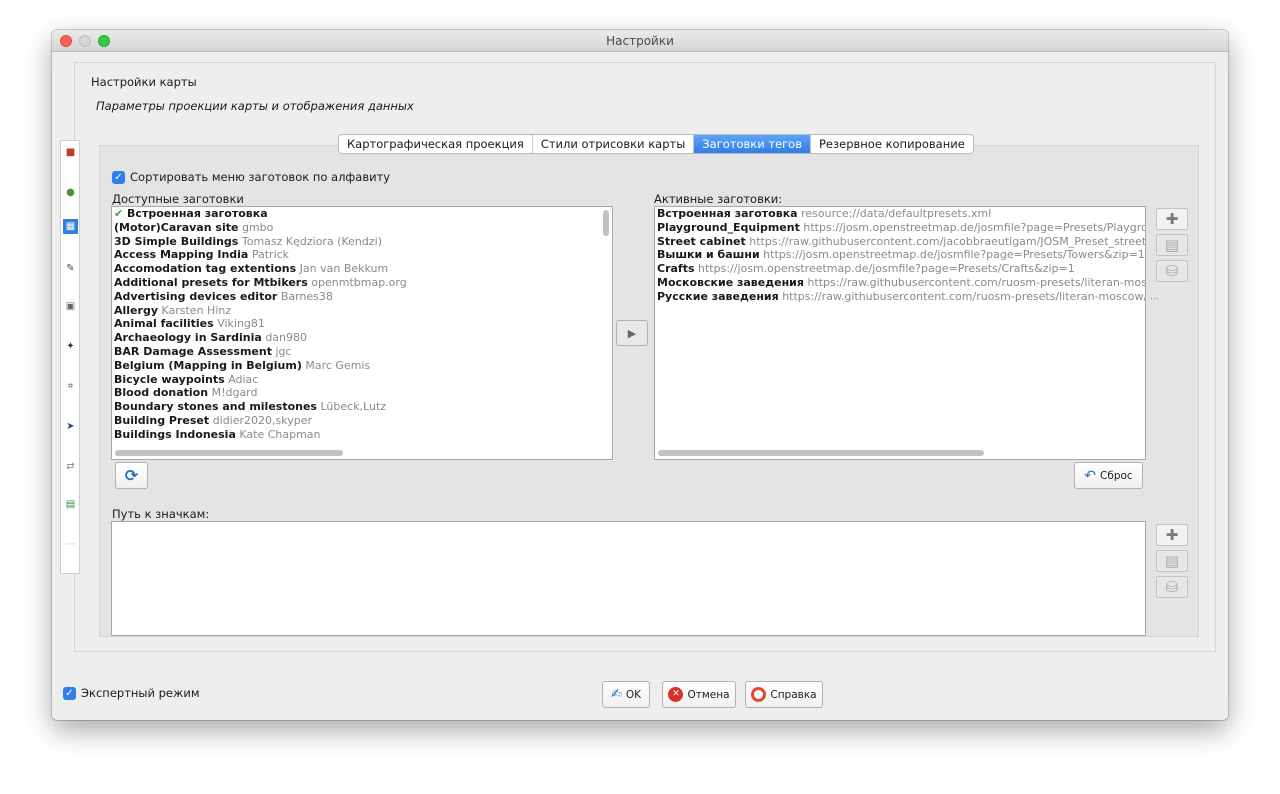 This screenshot has width=1280, height=794. I want to click on cancel-icon: ✕, so click(676, 694).